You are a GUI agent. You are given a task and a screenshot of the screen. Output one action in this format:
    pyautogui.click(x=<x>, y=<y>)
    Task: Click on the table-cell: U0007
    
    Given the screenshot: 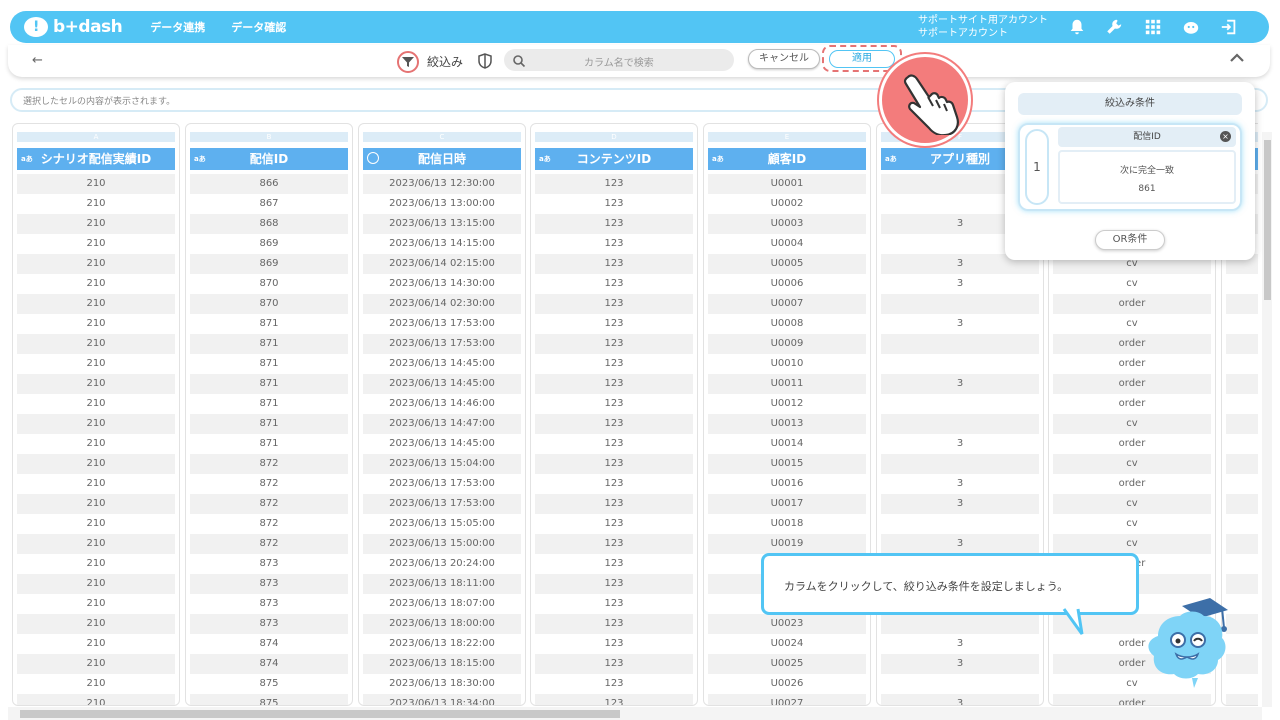 What is the action you would take?
    pyautogui.click(x=787, y=304)
    